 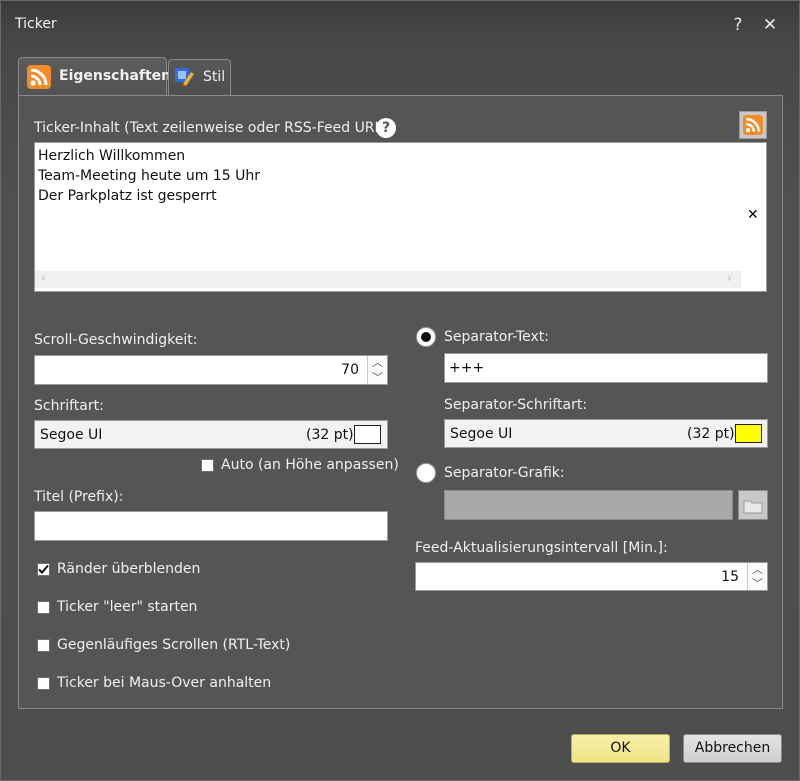 I want to click on start-empty-checkbox, so click(x=43, y=607).